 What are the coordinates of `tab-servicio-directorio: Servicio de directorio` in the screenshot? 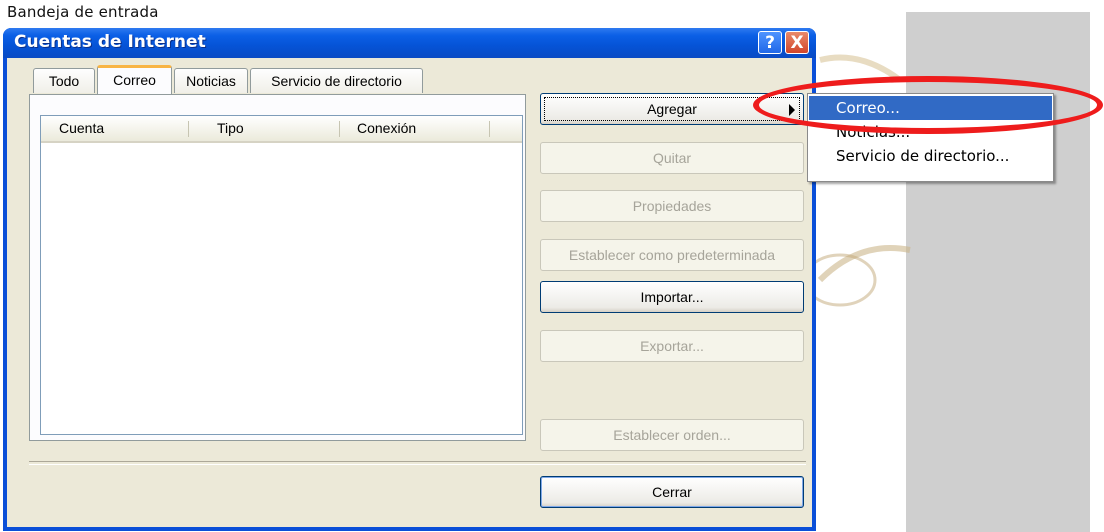 It's located at (336, 80).